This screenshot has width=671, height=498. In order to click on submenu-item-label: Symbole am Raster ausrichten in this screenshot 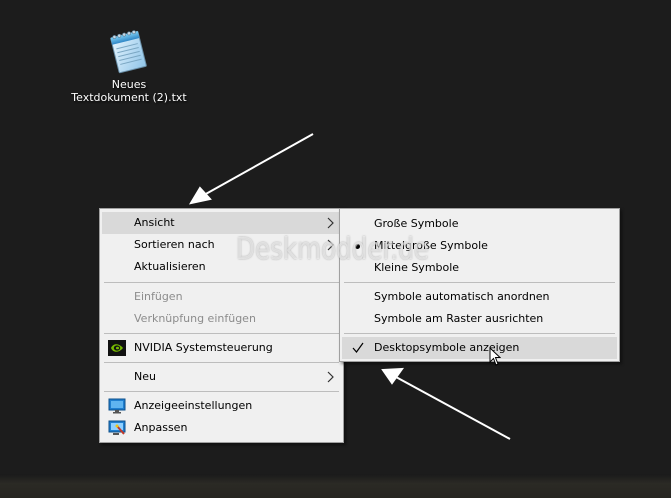, I will do `click(459, 318)`.